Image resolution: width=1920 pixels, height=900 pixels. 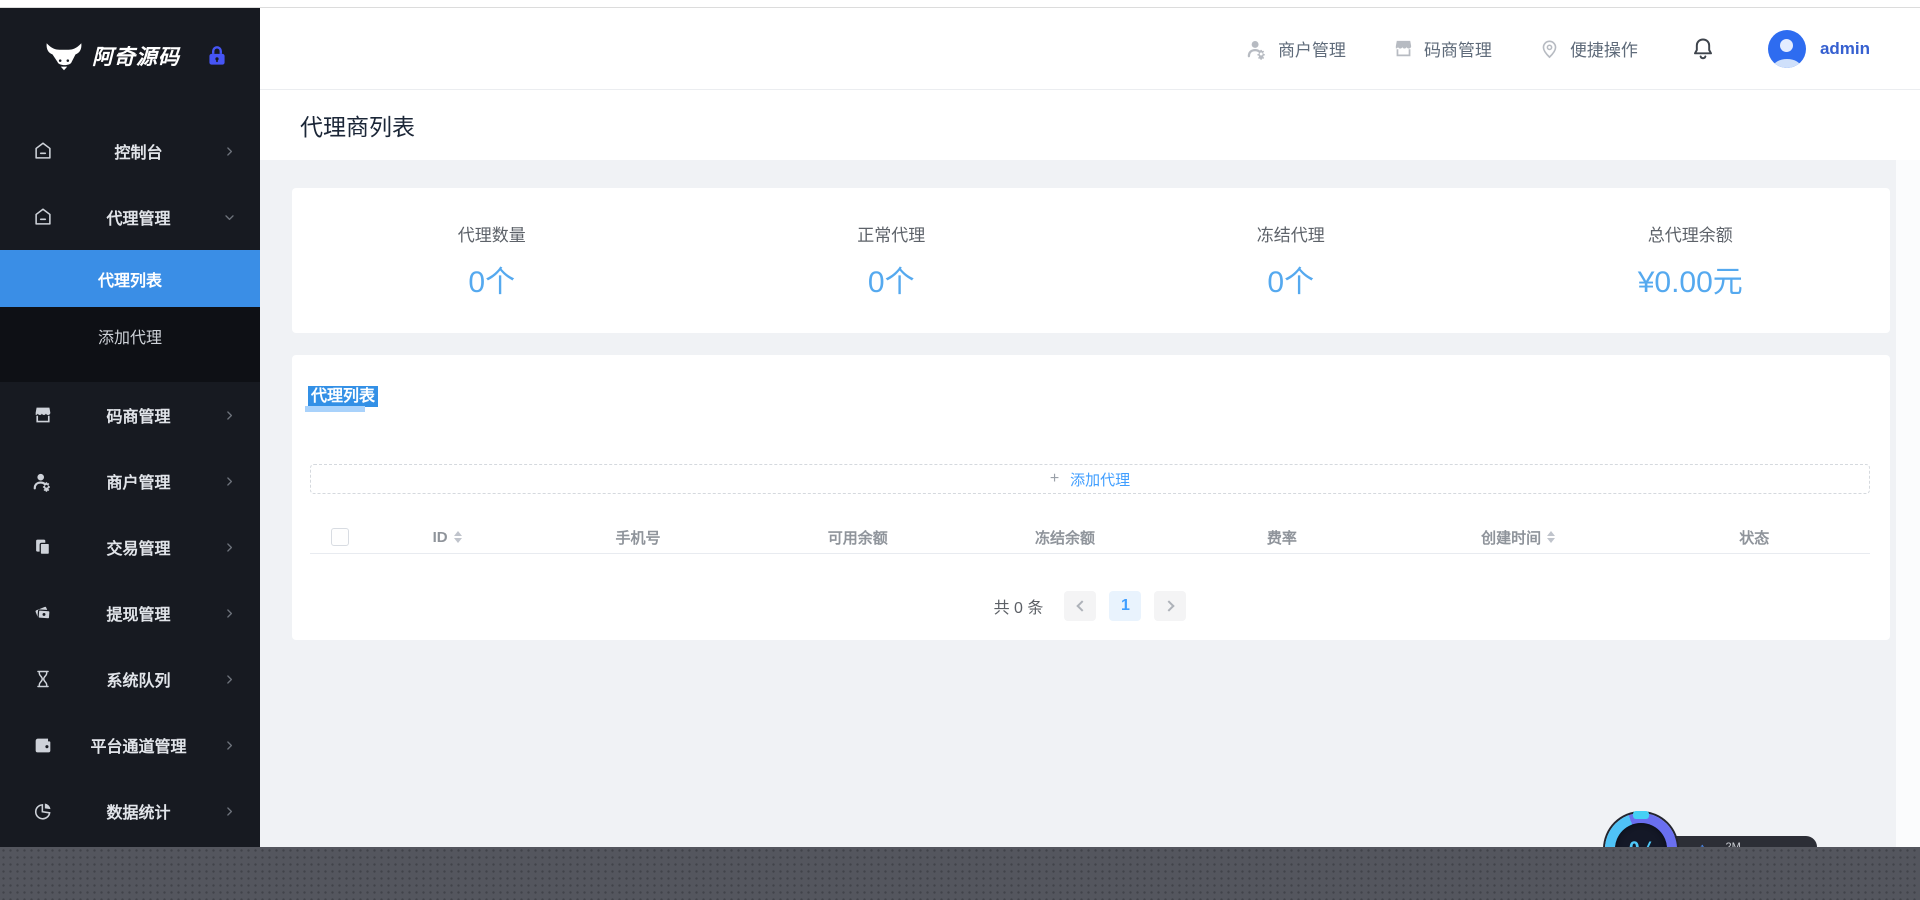 What do you see at coordinates (638, 538) in the screenshot?
I see `column-header-phone: 手机号` at bounding box center [638, 538].